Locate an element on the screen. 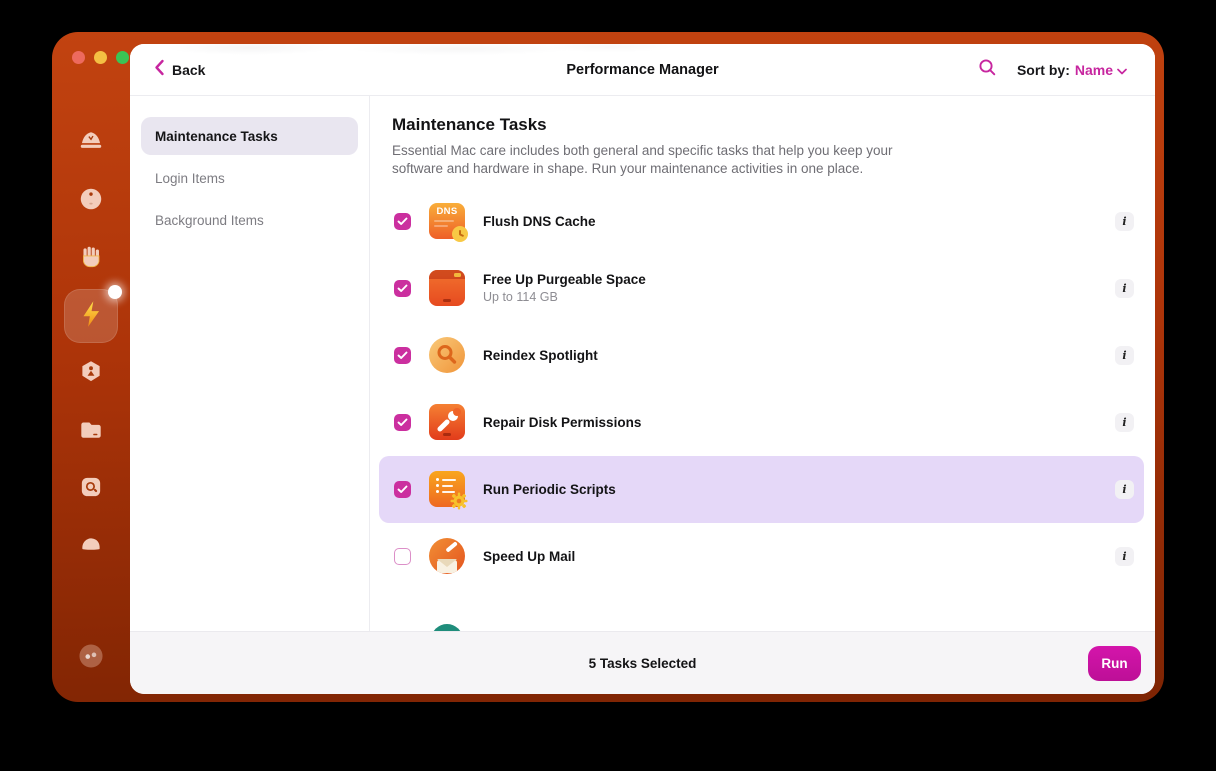 Image resolution: width=1216 pixels, height=771 pixels. cleanup-icon is located at coordinates (91, 144).